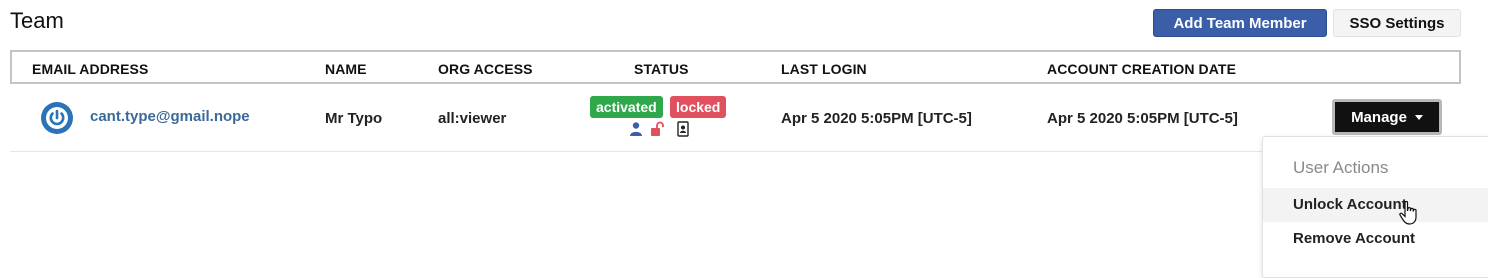 The height and width of the screenshot is (278, 1488). I want to click on manage-label: Manage, so click(1379, 117).